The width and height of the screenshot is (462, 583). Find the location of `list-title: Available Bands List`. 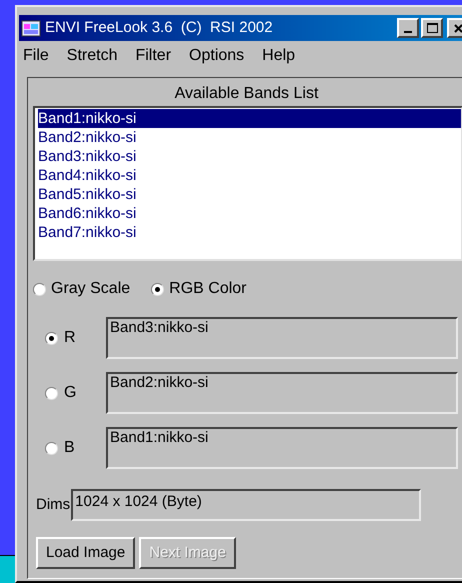

list-title: Available Bands List is located at coordinates (247, 94).